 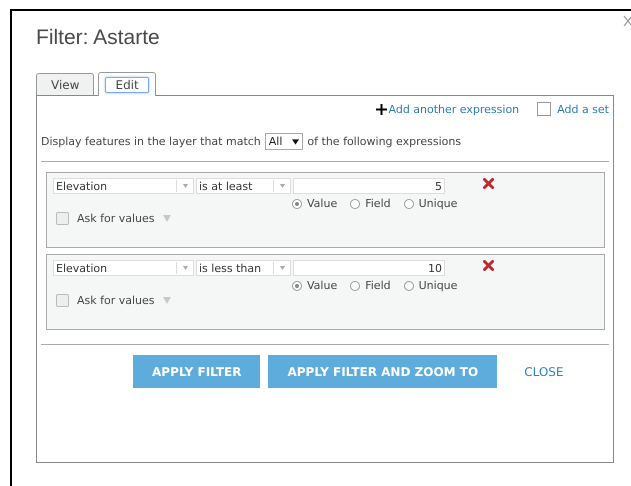 What do you see at coordinates (448, 109) in the screenshot?
I see `add-expression-link: Add another expression` at bounding box center [448, 109].